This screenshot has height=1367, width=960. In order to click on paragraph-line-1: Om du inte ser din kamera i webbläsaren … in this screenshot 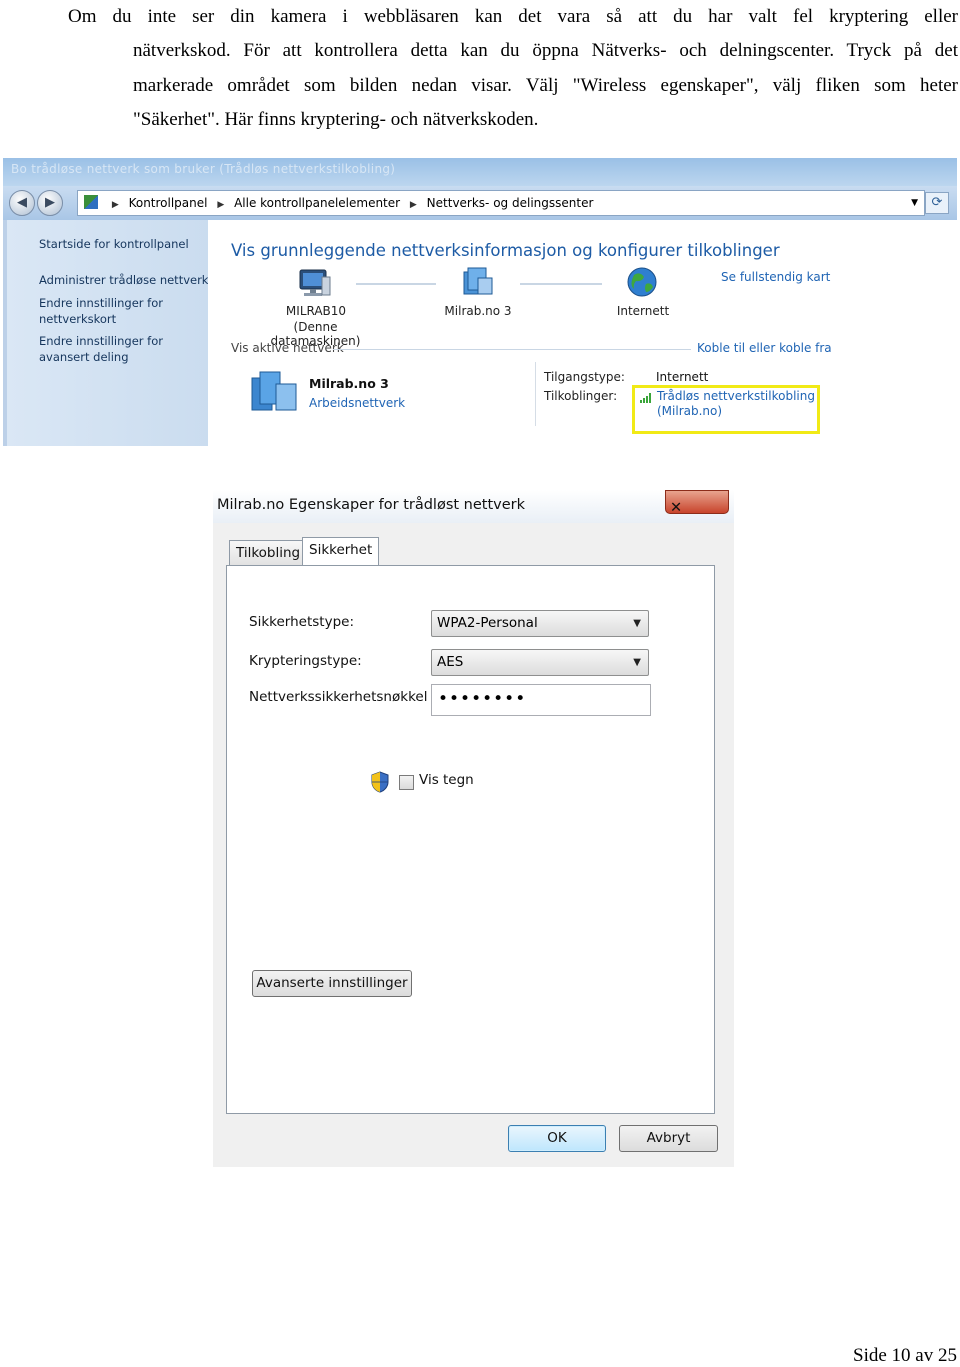, I will do `click(513, 16)`.